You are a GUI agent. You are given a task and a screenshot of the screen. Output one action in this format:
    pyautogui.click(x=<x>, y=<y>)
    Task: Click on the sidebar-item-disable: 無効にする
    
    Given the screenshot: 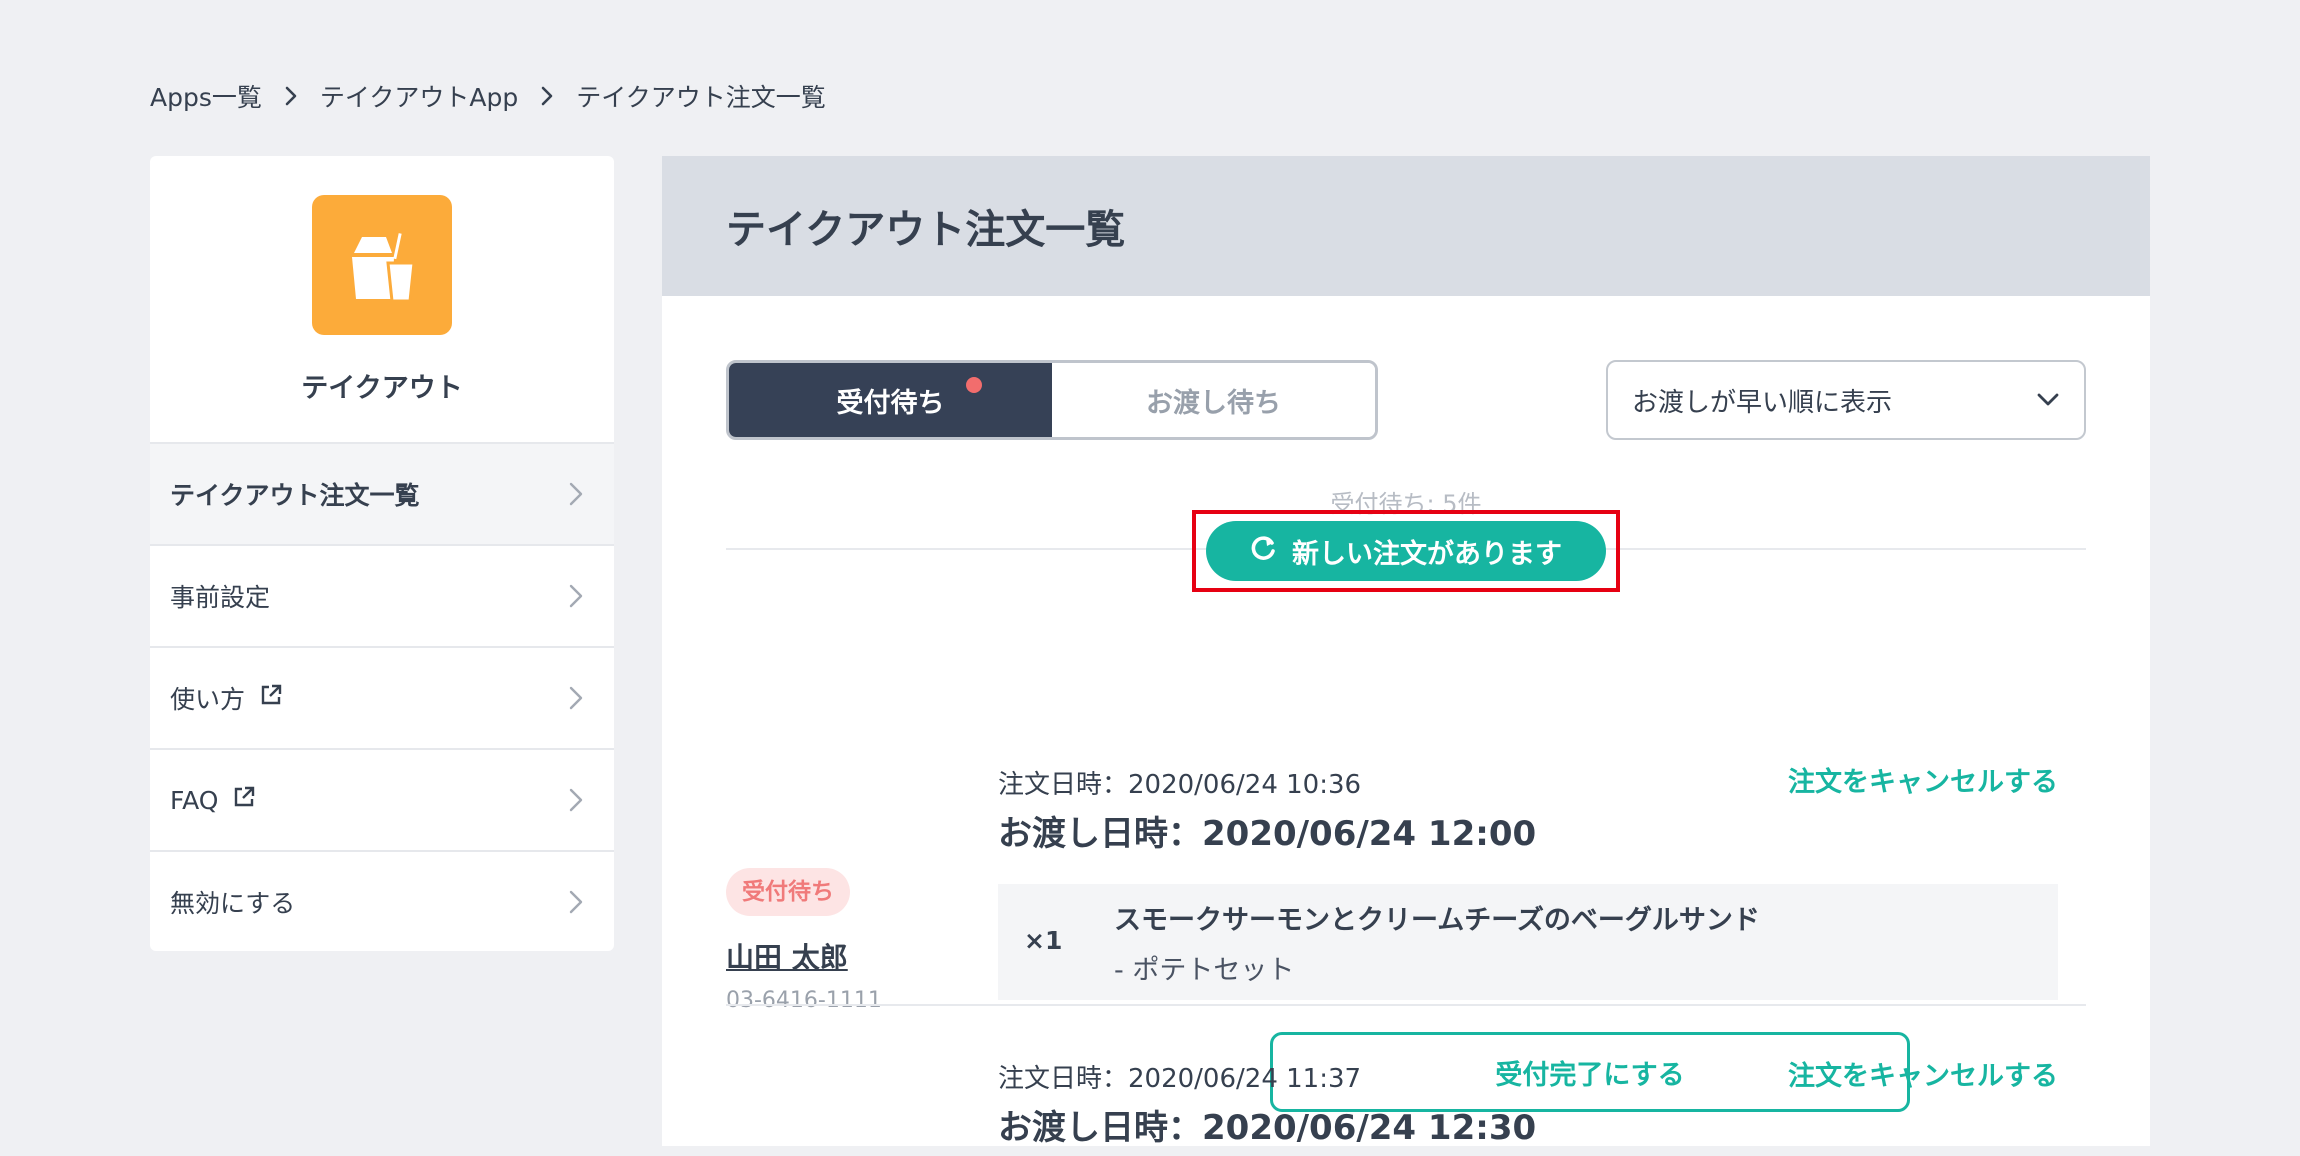 What is the action you would take?
    pyautogui.click(x=382, y=901)
    